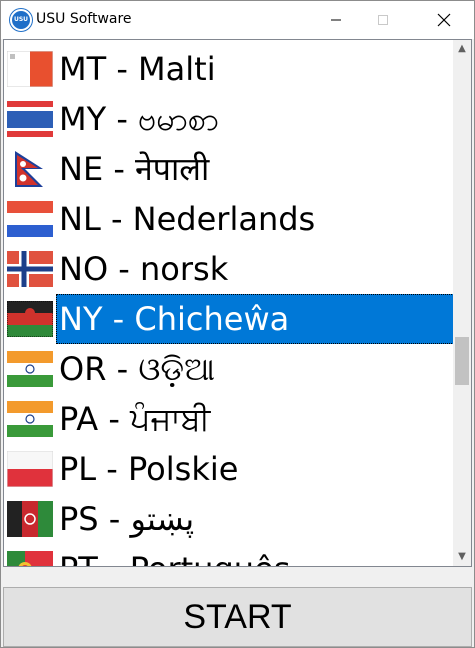  Describe the element at coordinates (139, 119) in the screenshot. I see `list-item-label: MY - ဗမာစာ` at that location.